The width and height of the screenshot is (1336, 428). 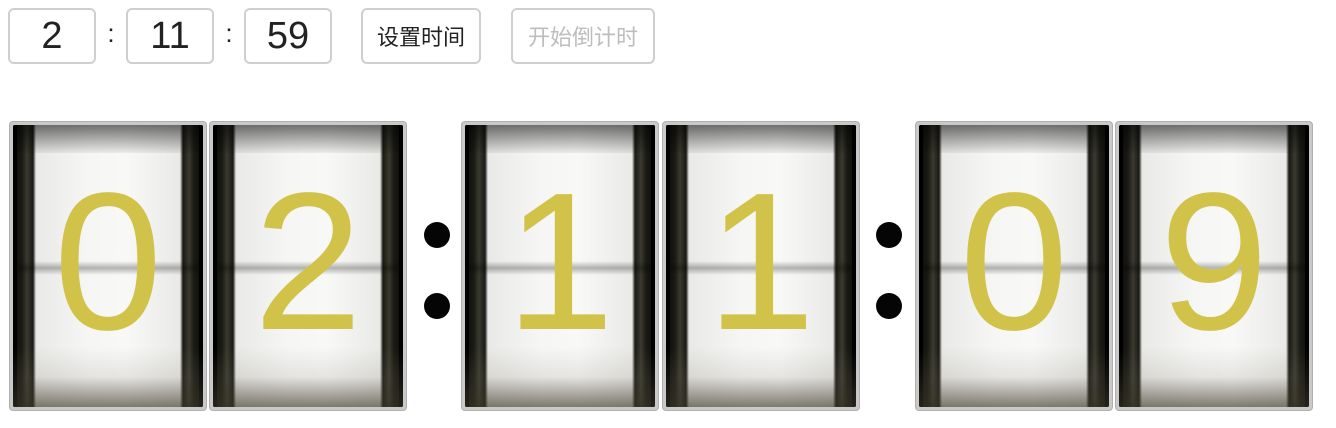 I want to click on seconds-ones-card: 9, so click(x=1214, y=266).